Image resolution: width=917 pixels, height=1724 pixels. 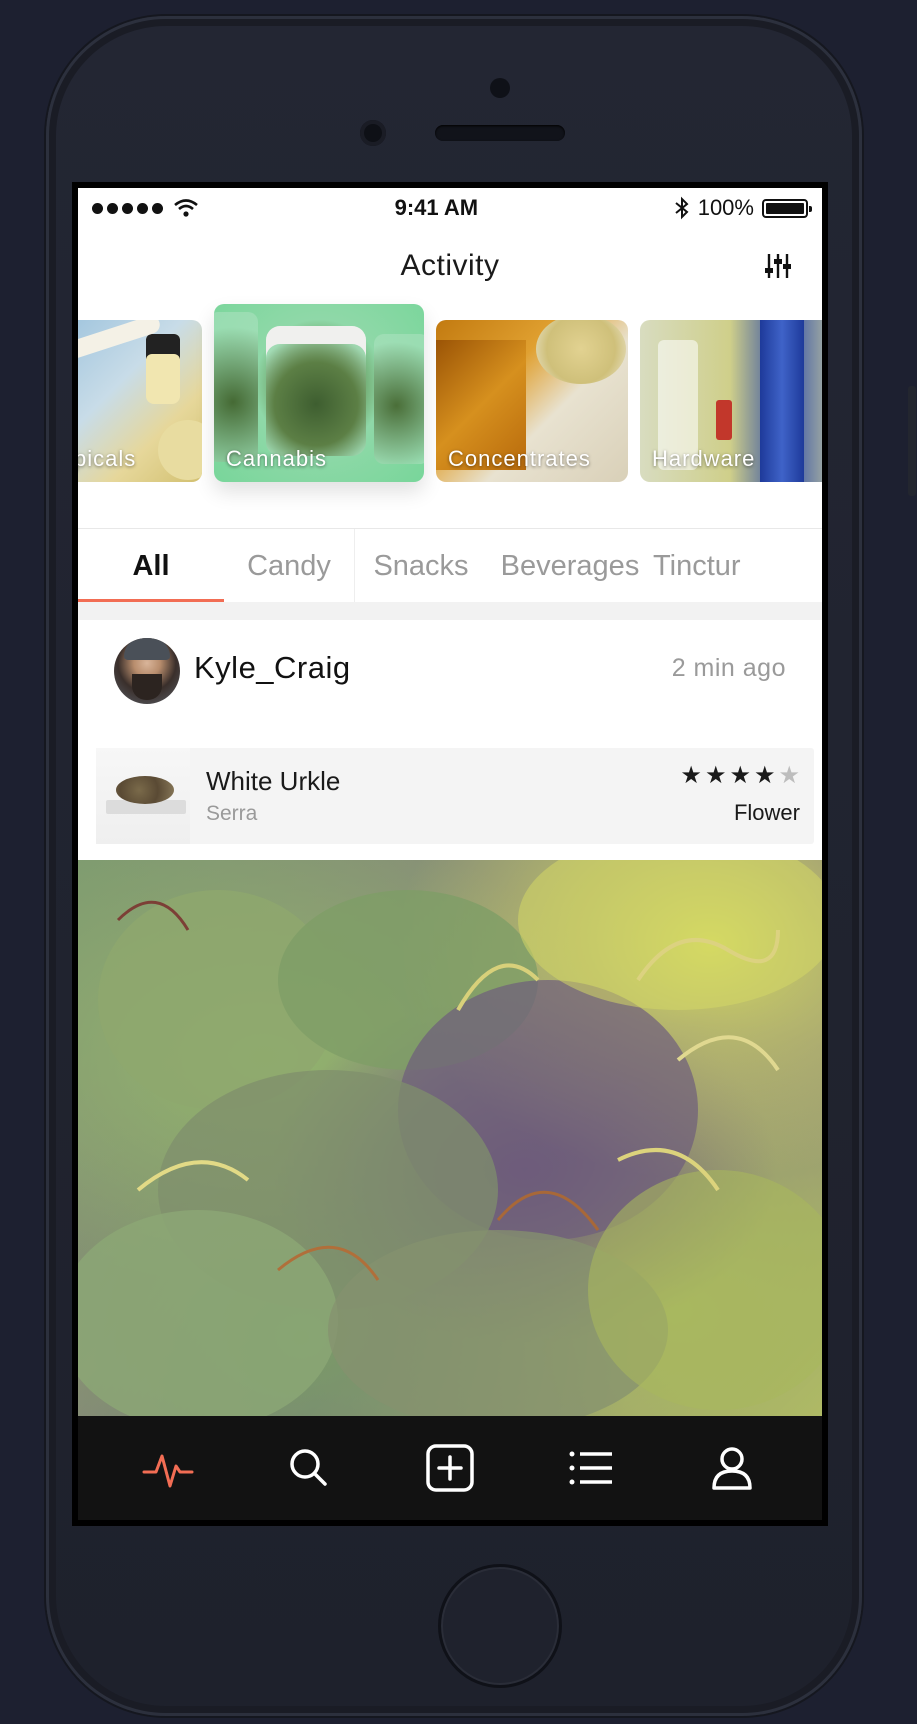 I want to click on search-icon, so click(x=308, y=1467).